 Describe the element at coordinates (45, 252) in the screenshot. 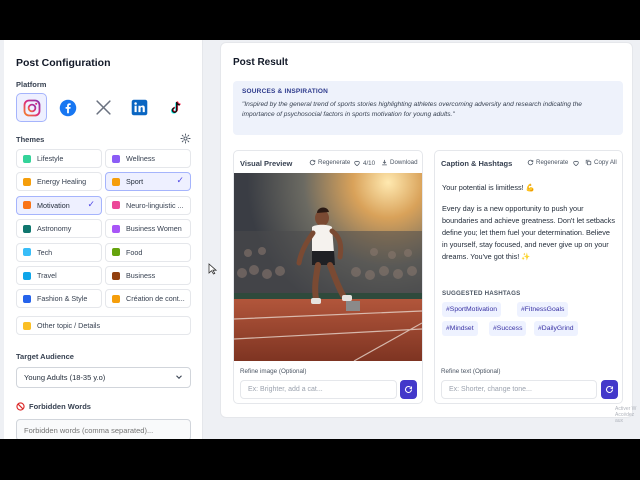

I see `theme-label: Tech` at that location.